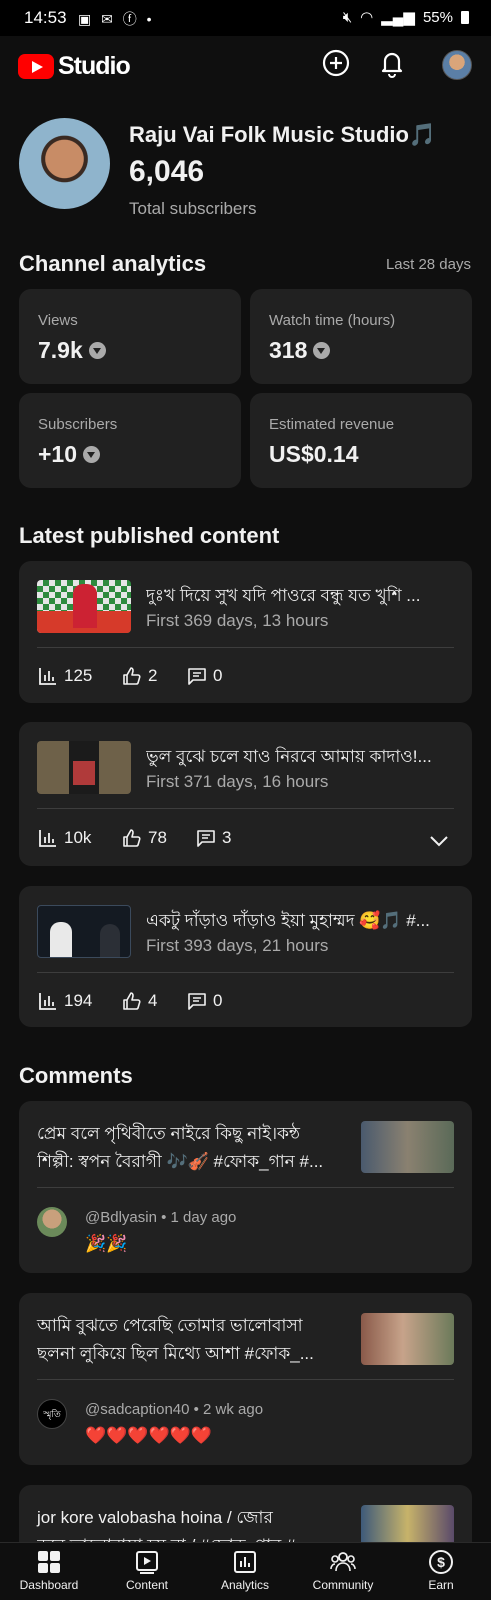 The height and width of the screenshot is (1600, 491). Describe the element at coordinates (106, 1243) in the screenshot. I see `comment-text: 🎉🎉` at that location.